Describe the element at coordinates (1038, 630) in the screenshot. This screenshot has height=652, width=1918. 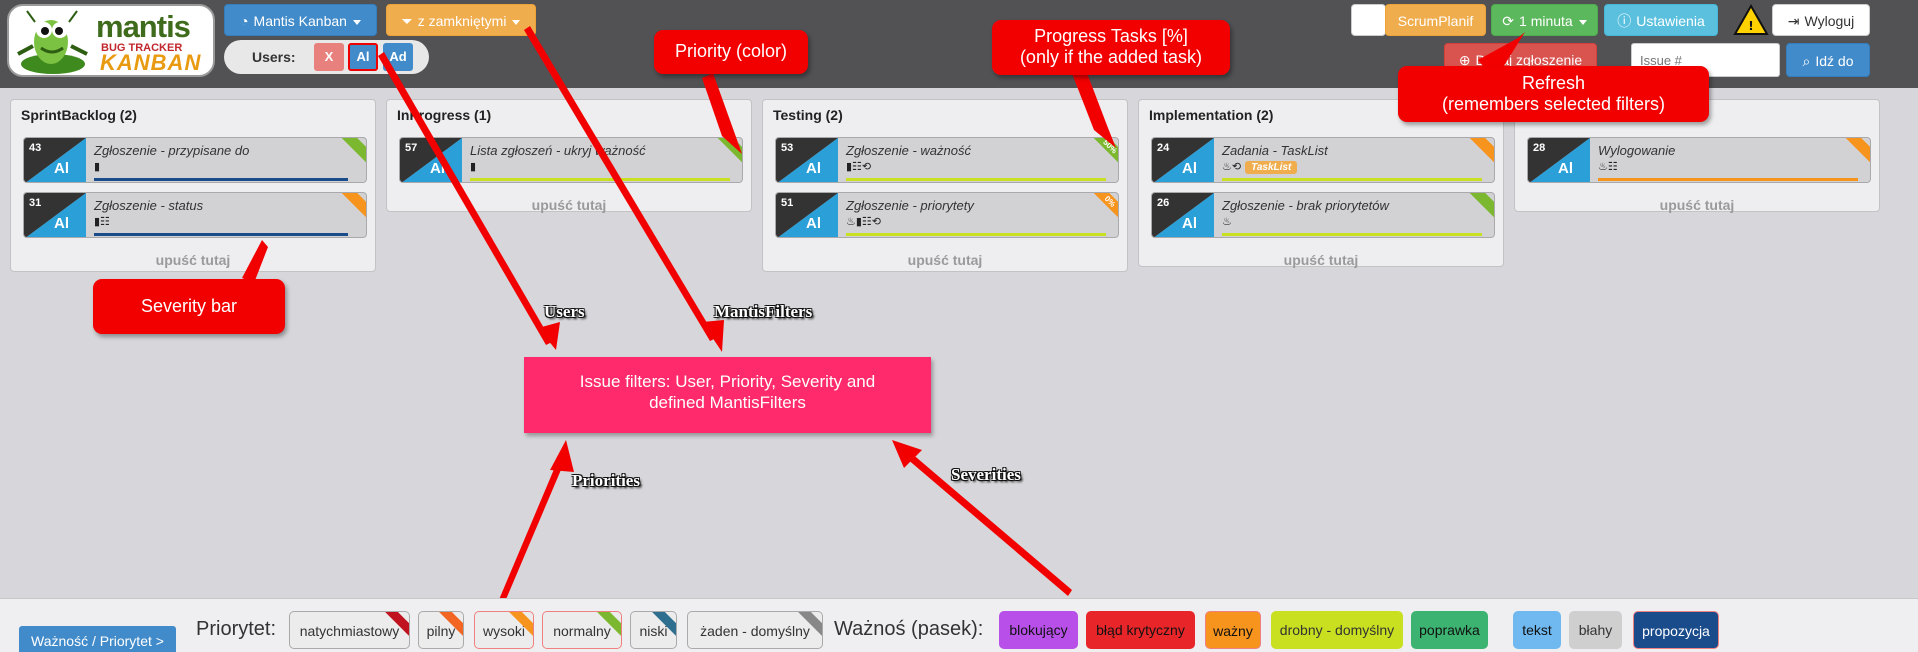
I see `severity-legend-item: blokujący` at that location.